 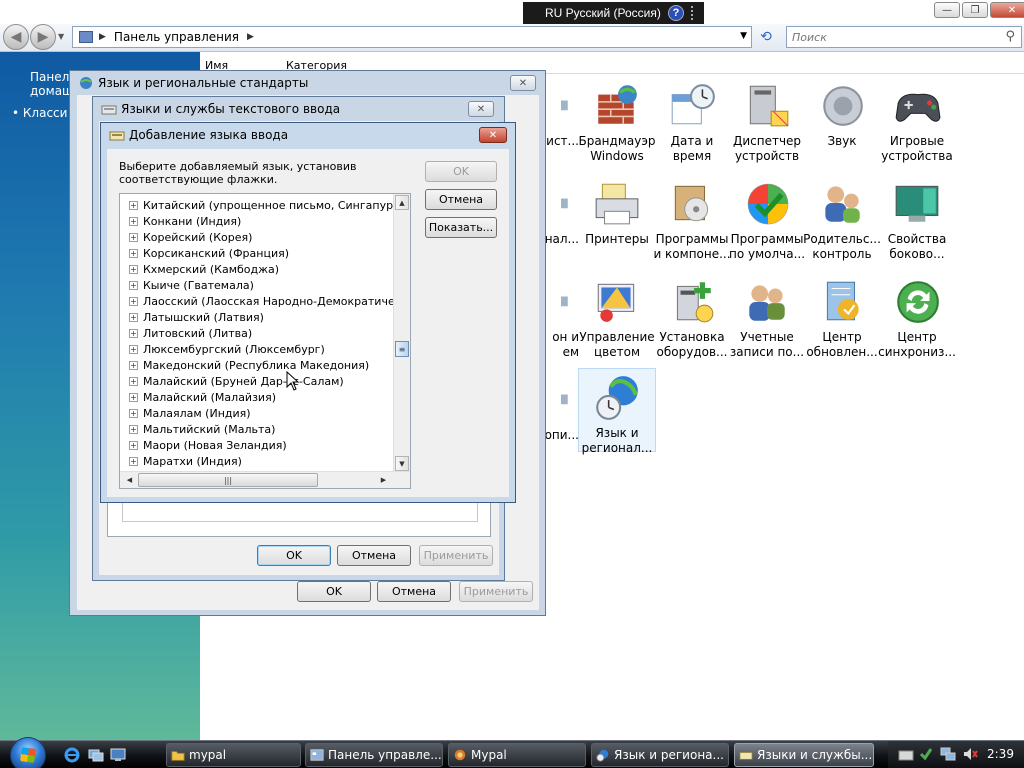 I want to click on address-dropdown-icon: ▼, so click(x=743, y=36).